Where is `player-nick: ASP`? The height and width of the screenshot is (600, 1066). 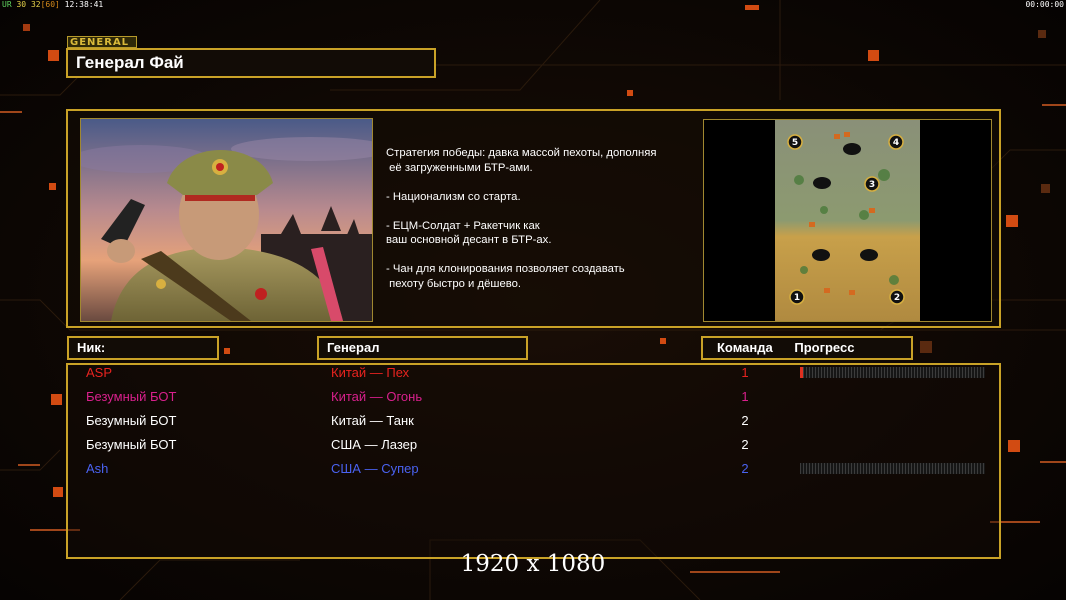
player-nick: ASP is located at coordinates (99, 372).